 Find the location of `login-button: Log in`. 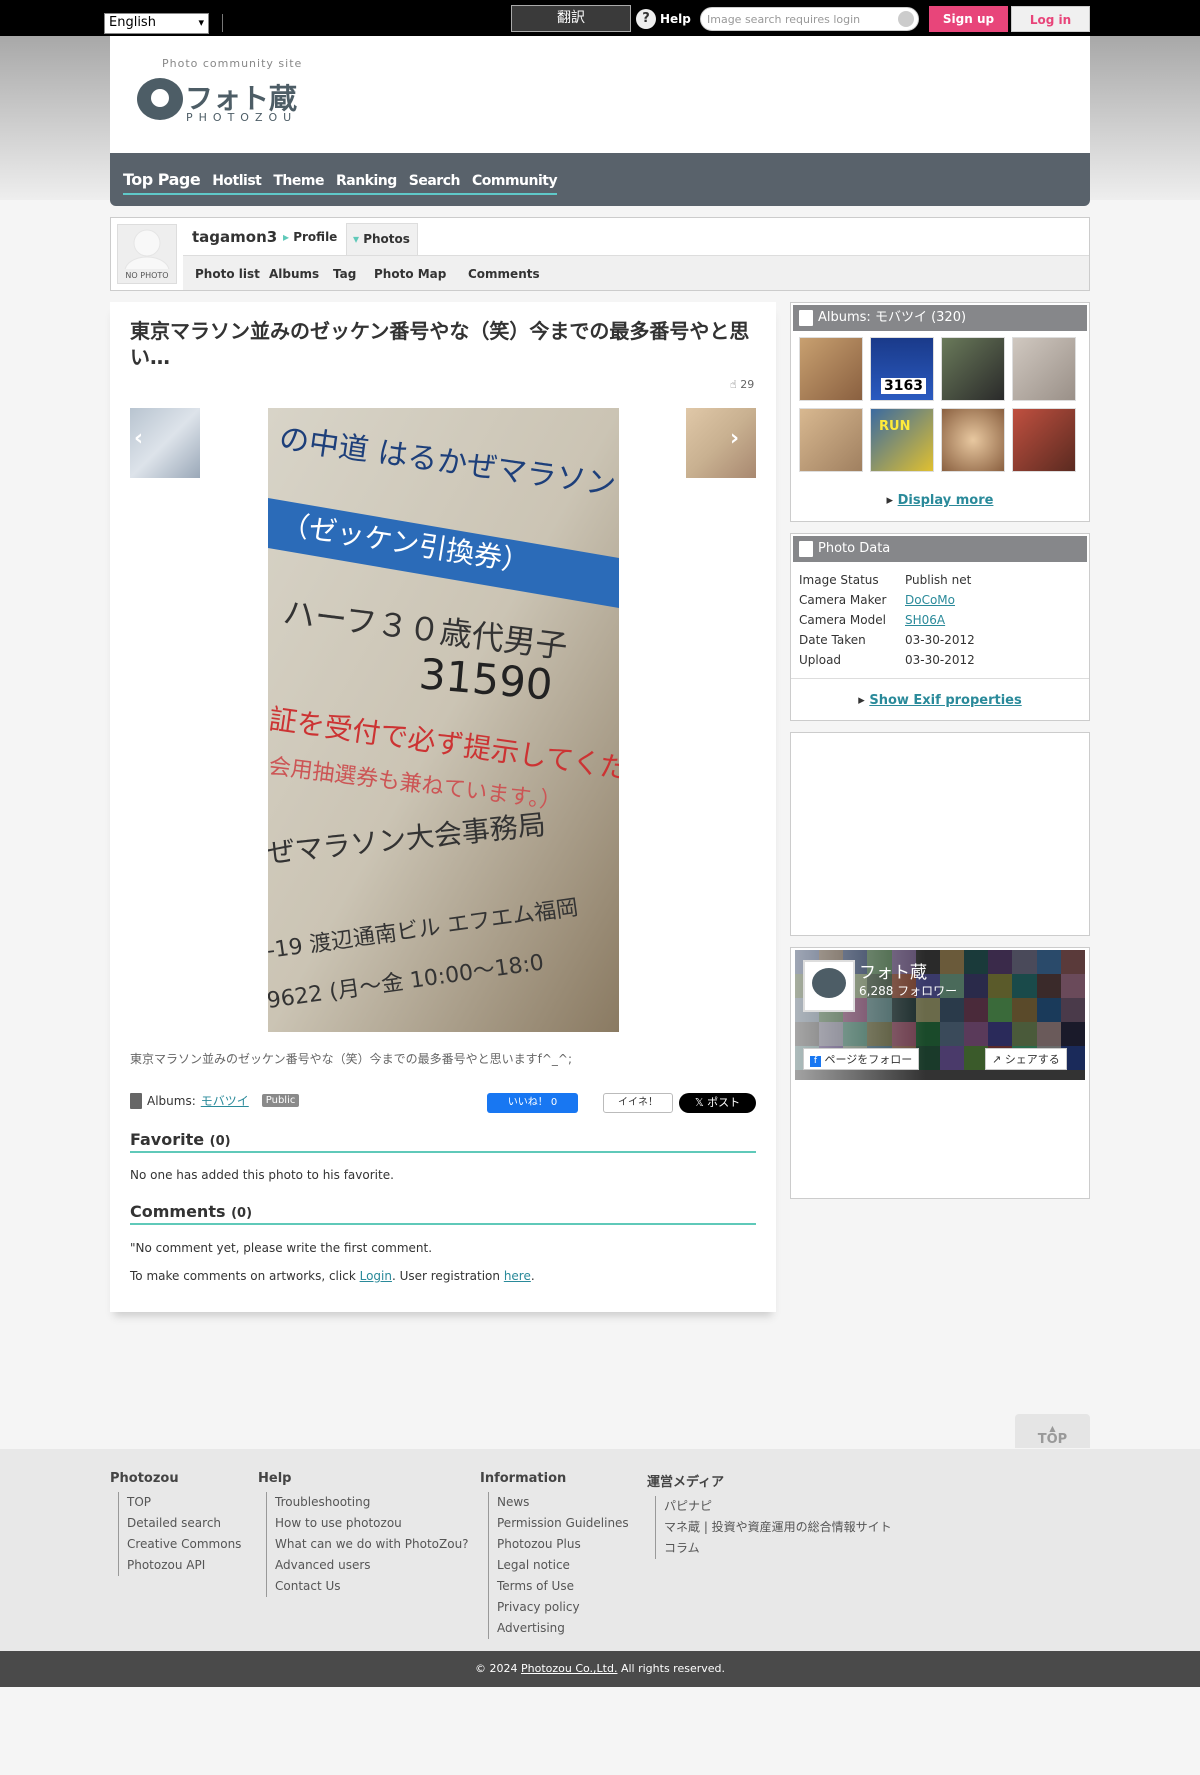

login-button: Log in is located at coordinates (1050, 19).